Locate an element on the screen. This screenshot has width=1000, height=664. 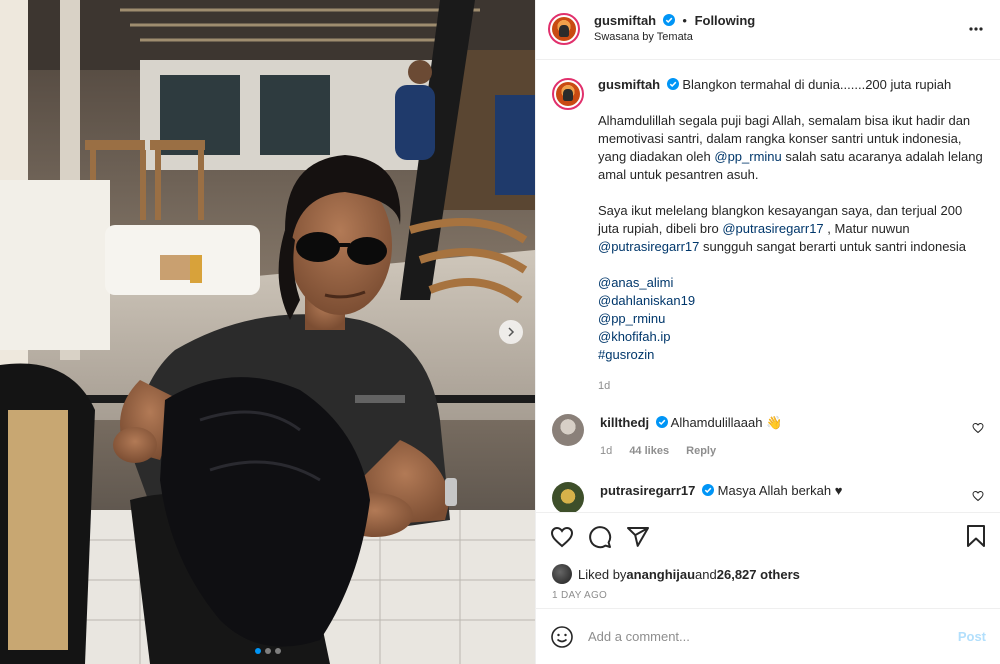
comment-timestamp: 1d is located at coordinates (606, 451).